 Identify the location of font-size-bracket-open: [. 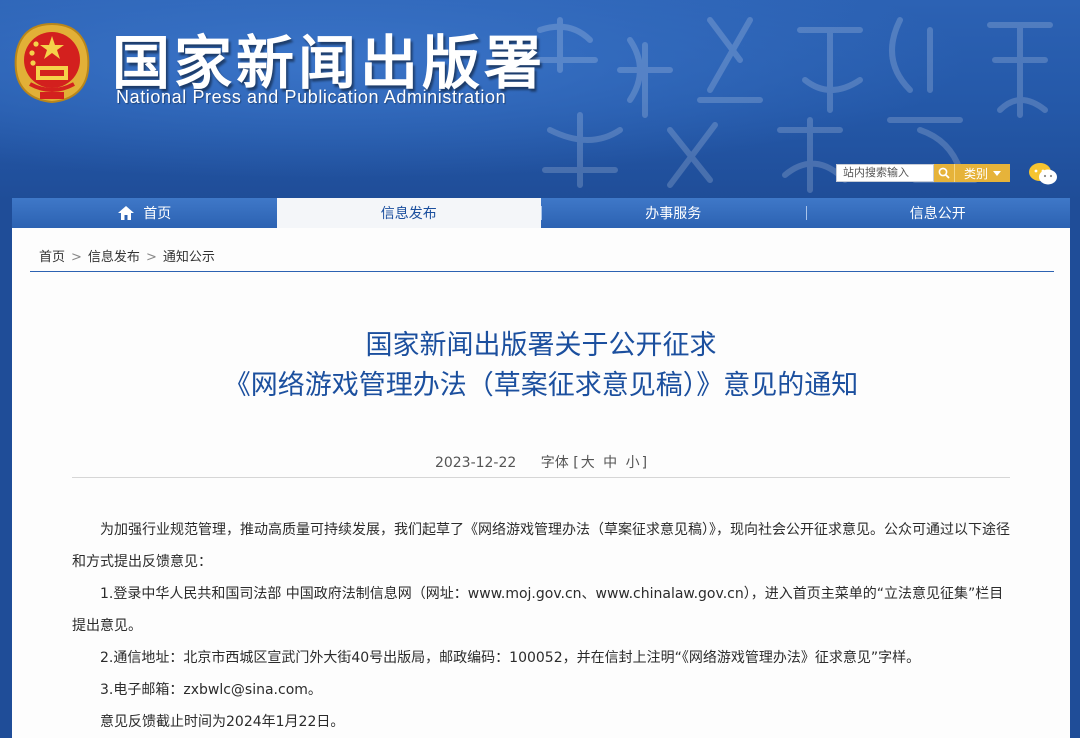
(576, 463).